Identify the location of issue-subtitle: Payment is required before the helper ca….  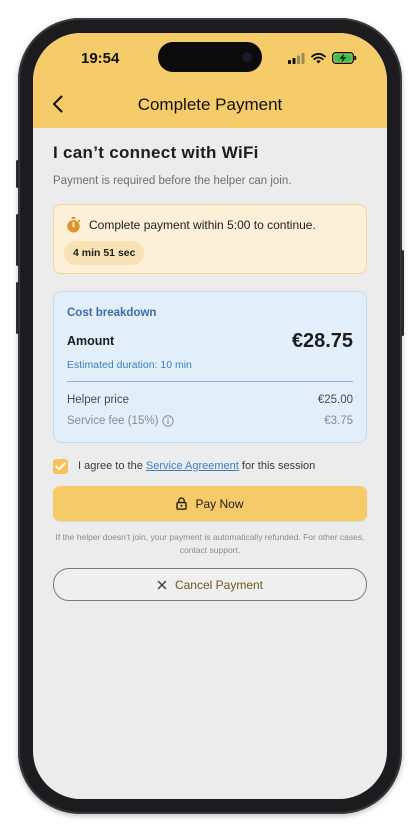
(172, 181).